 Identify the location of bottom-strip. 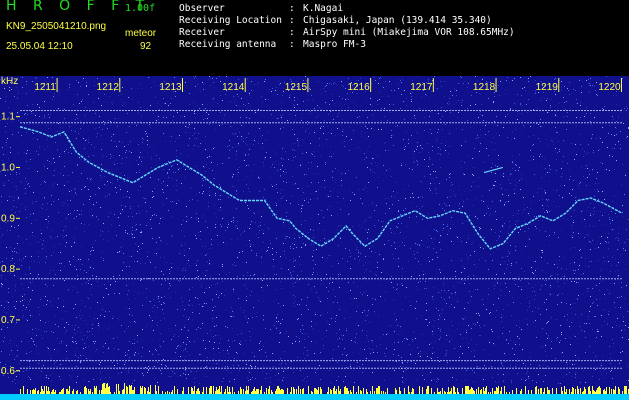
(314, 397).